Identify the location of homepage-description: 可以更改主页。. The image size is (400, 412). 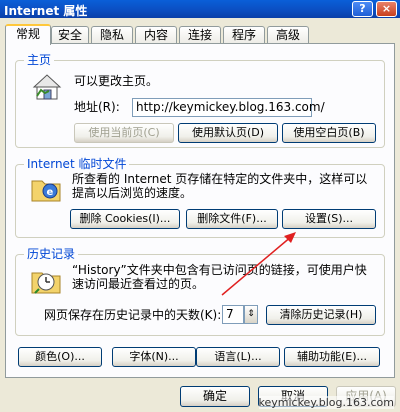
(116, 81).